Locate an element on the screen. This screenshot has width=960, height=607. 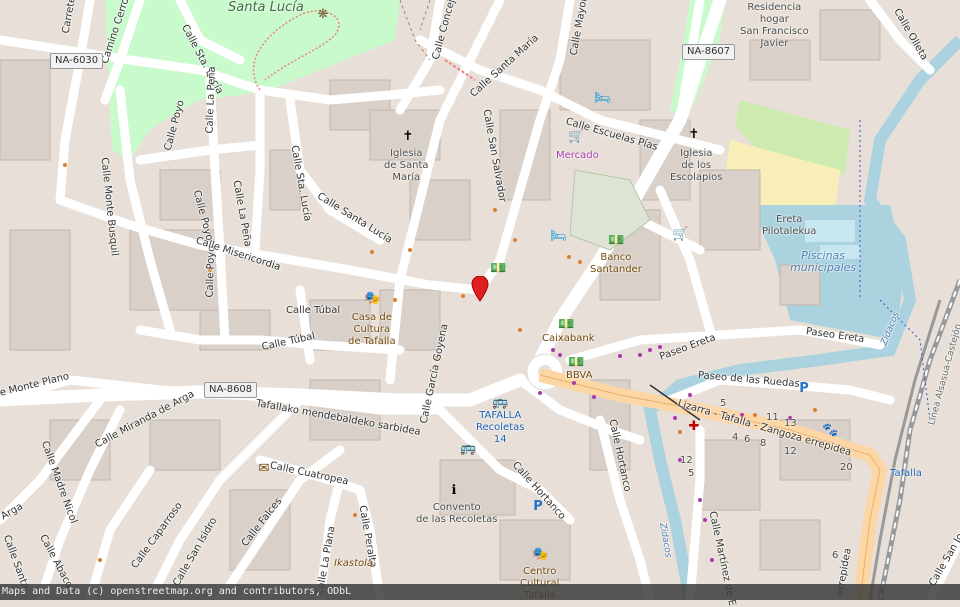
street-label: Calle La Peña is located at coordinates (211, 100).